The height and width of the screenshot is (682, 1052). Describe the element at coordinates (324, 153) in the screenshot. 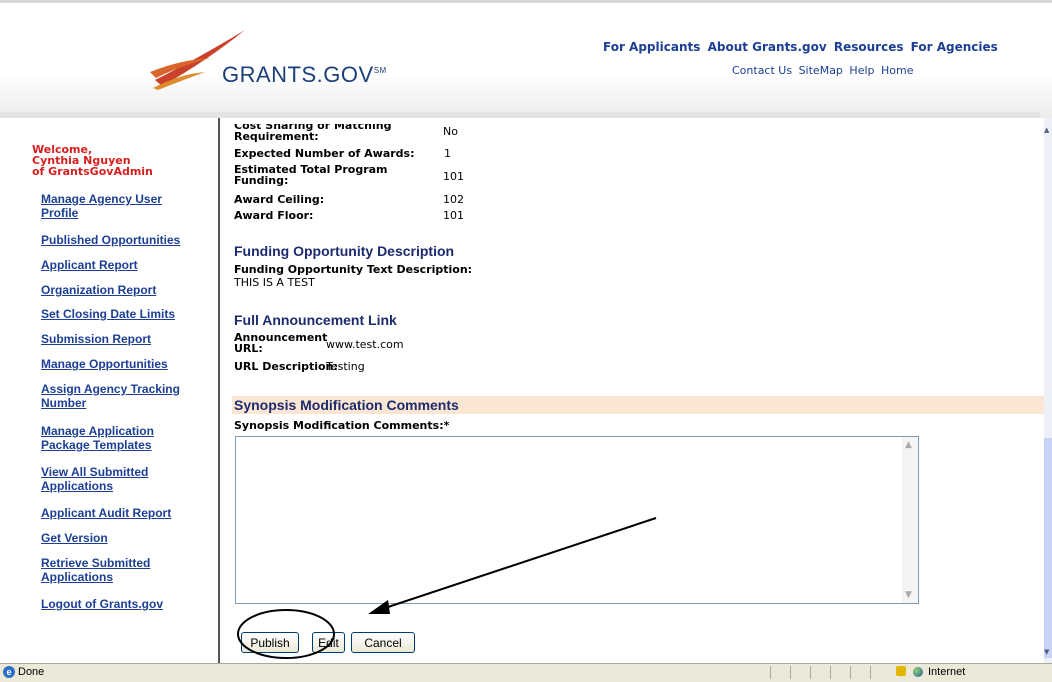

I see `expected-awards-label: Expected Number of Awards:` at that location.